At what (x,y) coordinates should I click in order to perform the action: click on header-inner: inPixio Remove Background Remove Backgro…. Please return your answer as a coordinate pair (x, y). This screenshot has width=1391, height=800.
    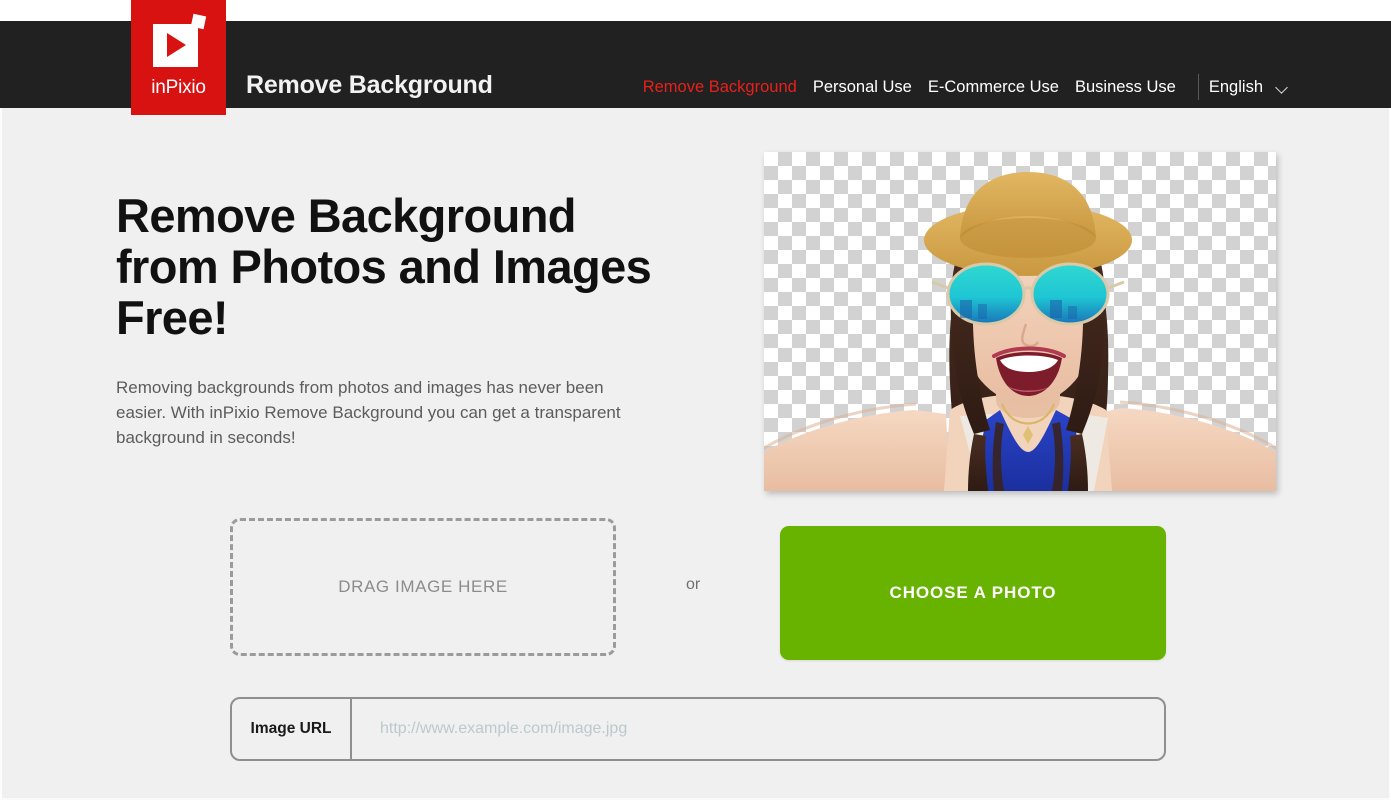
    Looking at the image, I should click on (695, 57).